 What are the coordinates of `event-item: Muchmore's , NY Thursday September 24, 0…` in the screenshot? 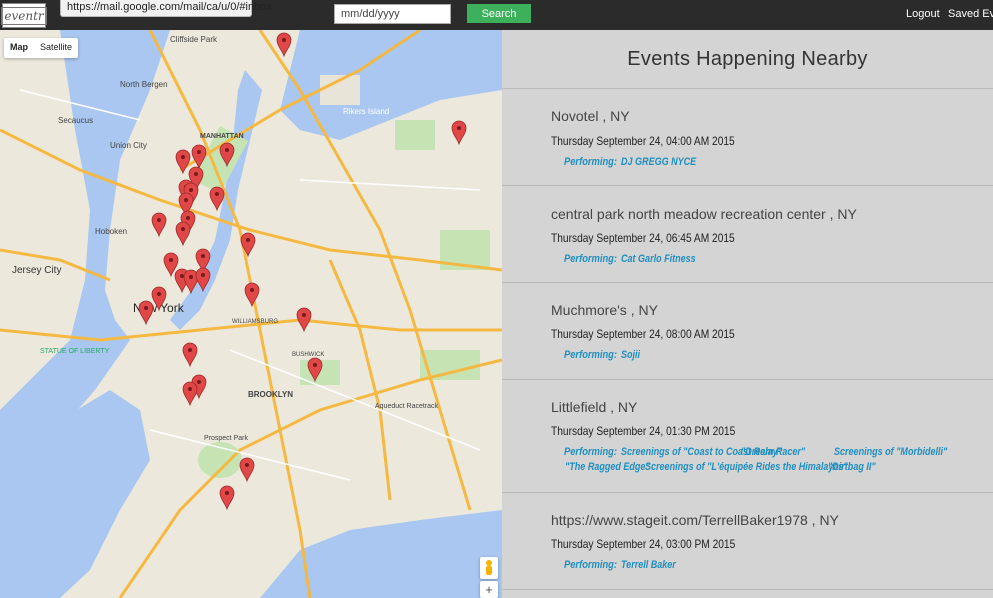 It's located at (747, 331).